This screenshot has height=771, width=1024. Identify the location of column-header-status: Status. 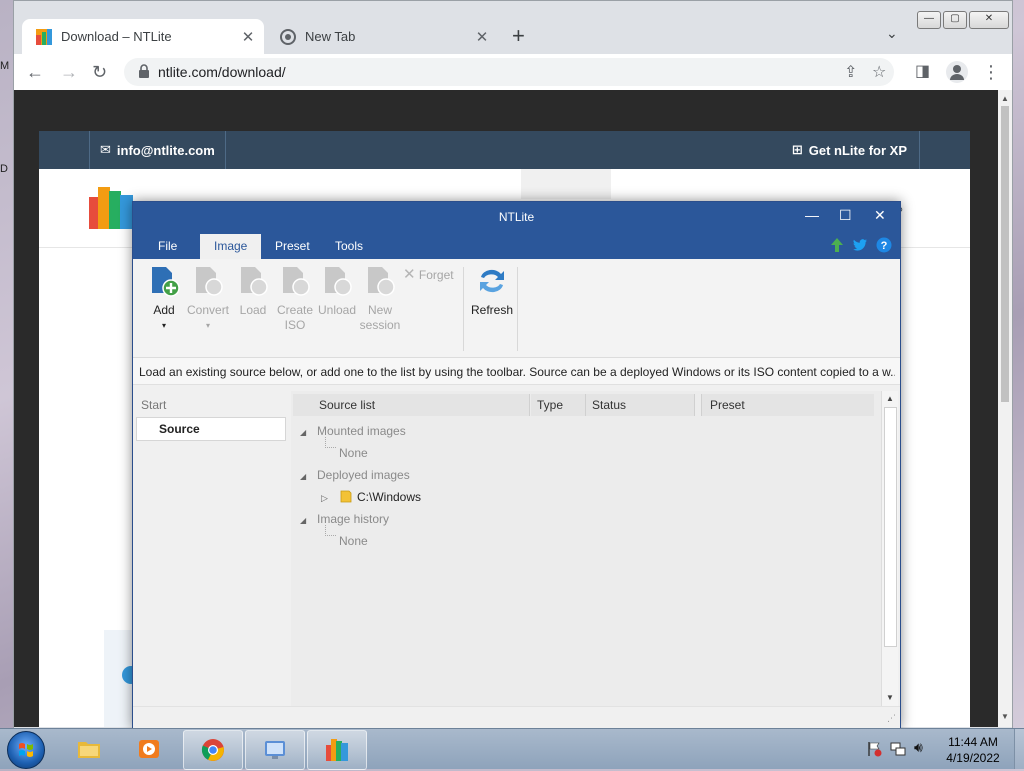
(640, 405).